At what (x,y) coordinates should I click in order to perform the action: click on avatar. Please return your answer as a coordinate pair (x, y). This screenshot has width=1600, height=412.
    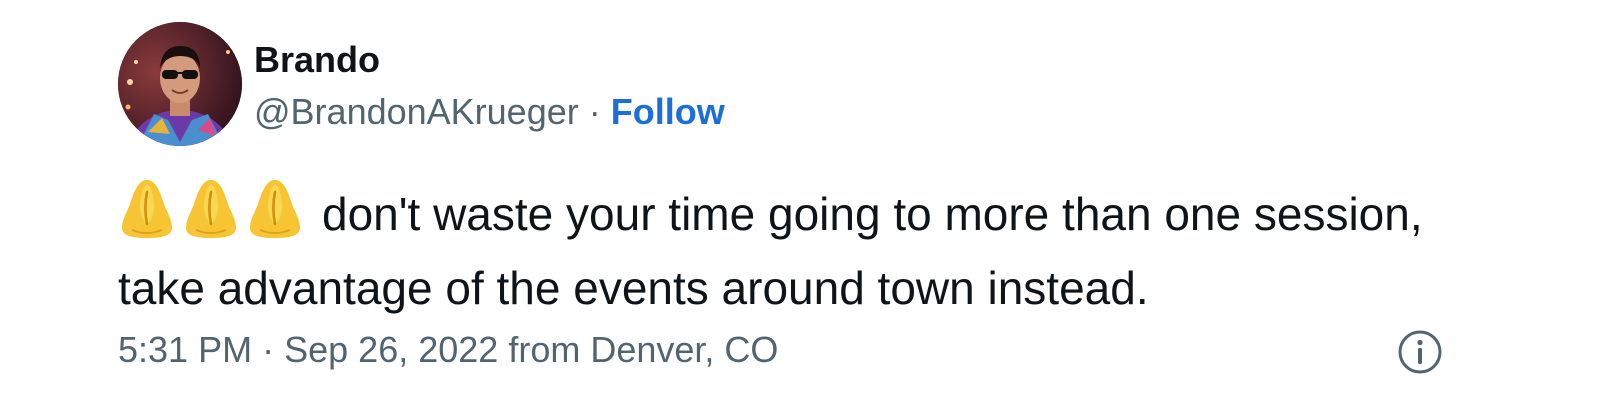
    Looking at the image, I should click on (180, 84).